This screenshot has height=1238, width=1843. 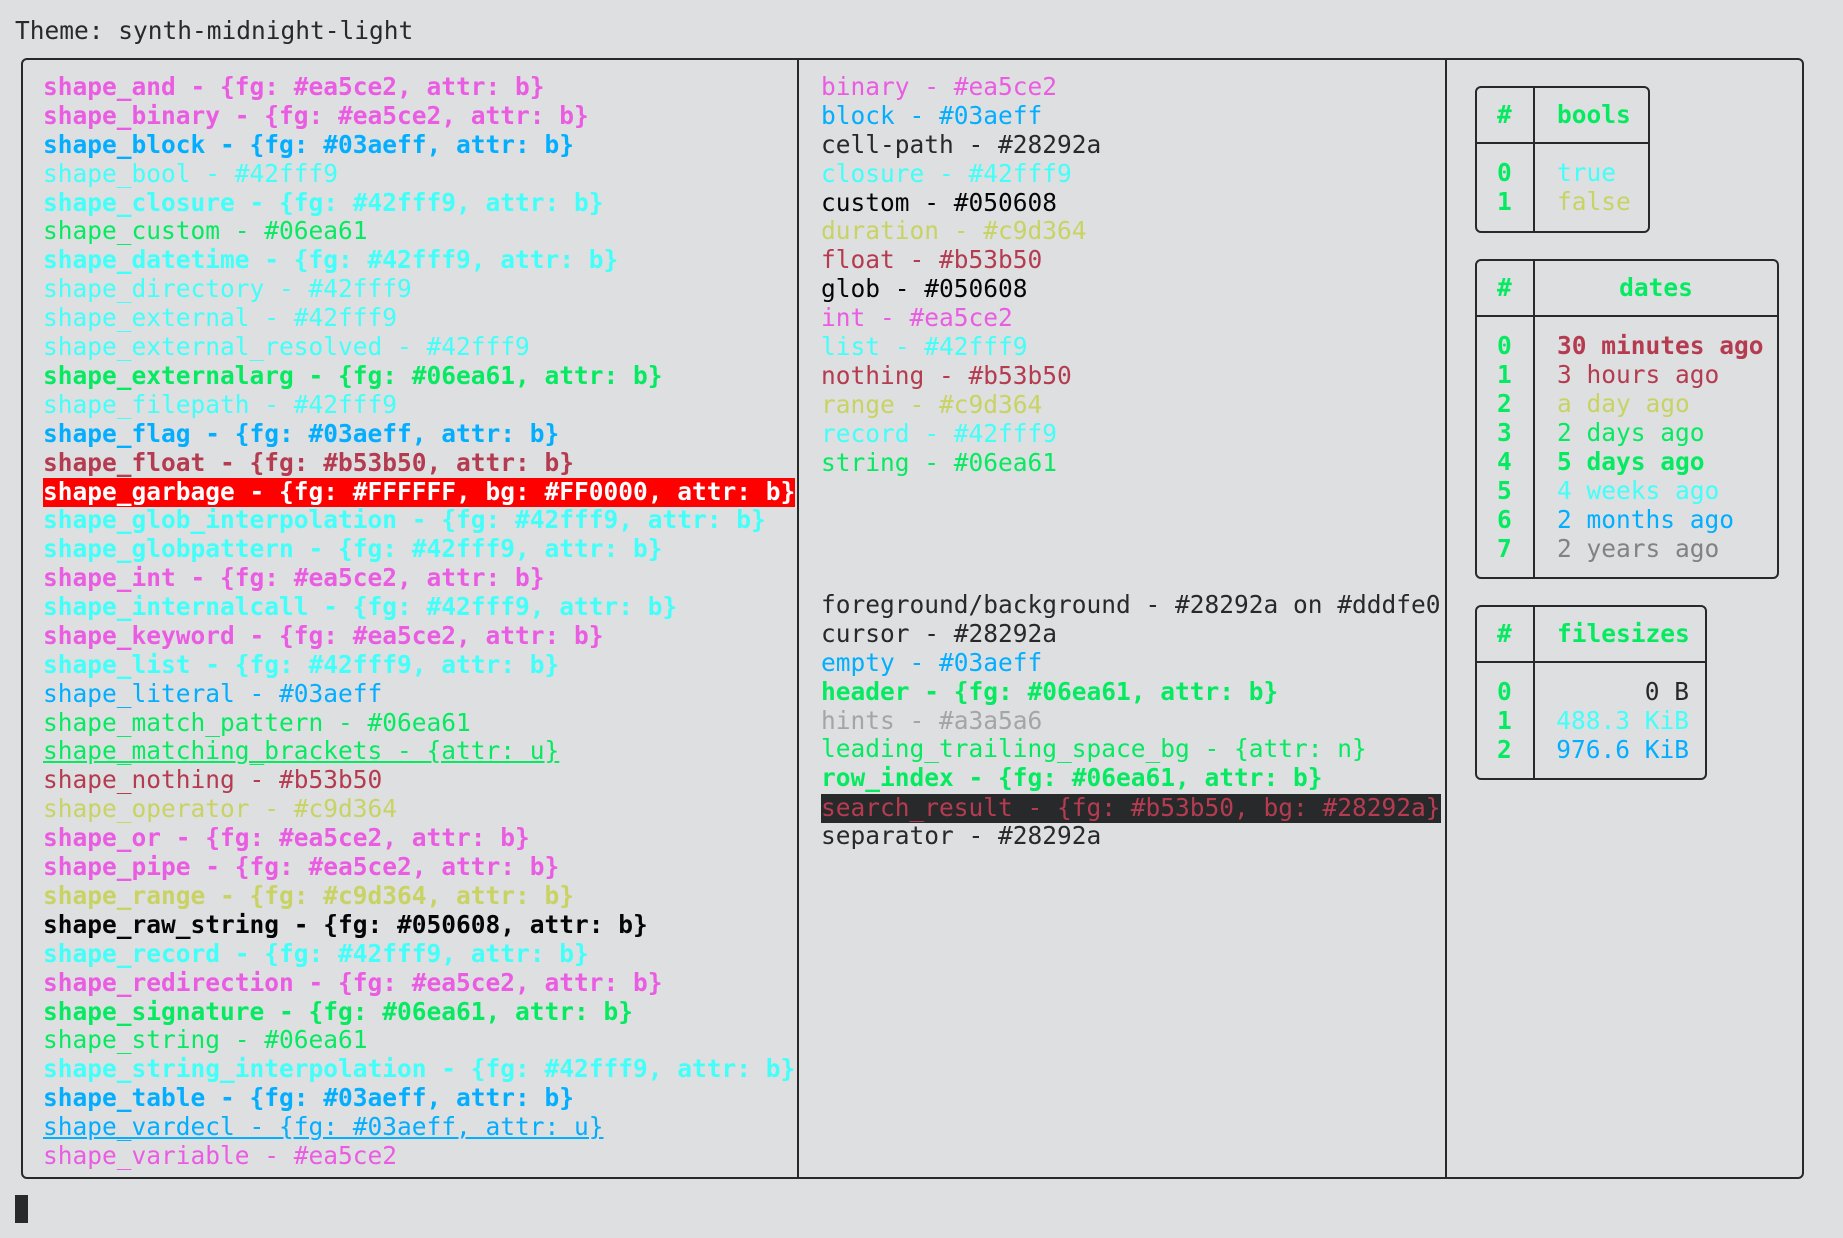 What do you see at coordinates (1623, 403) in the screenshot?
I see `dates-value: a day ago` at bounding box center [1623, 403].